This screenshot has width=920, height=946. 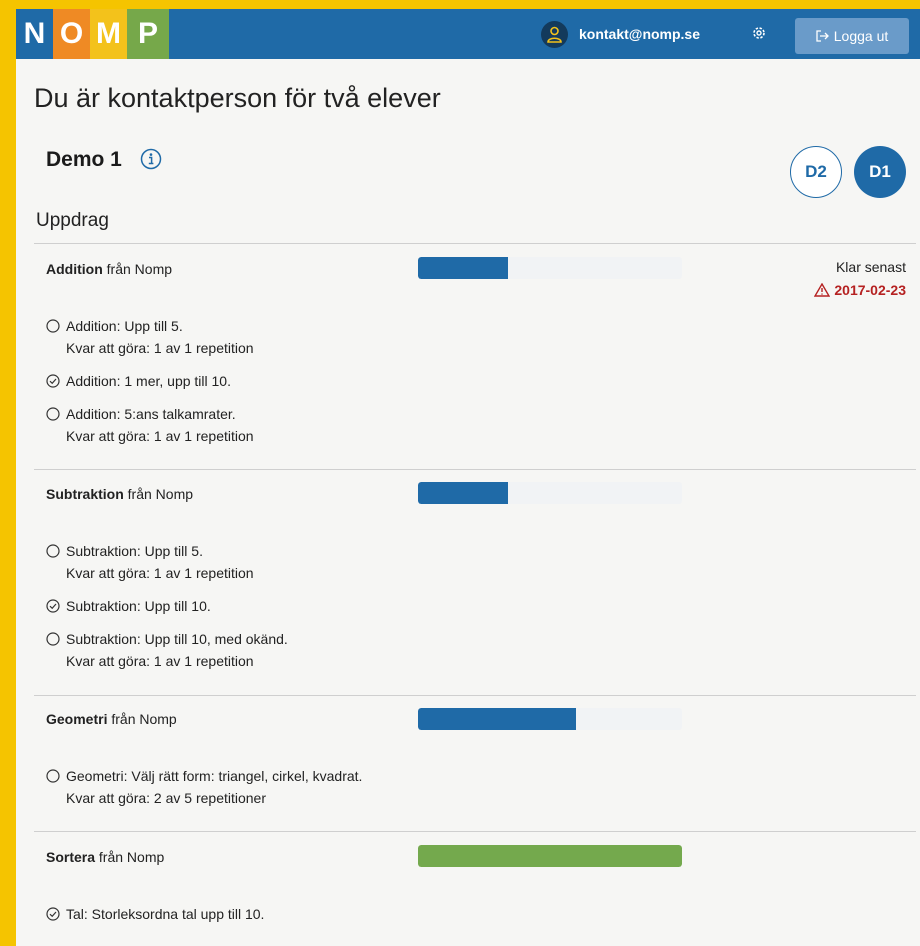 I want to click on task-item: Subtraktion: Upp till 10., so click(x=128, y=606).